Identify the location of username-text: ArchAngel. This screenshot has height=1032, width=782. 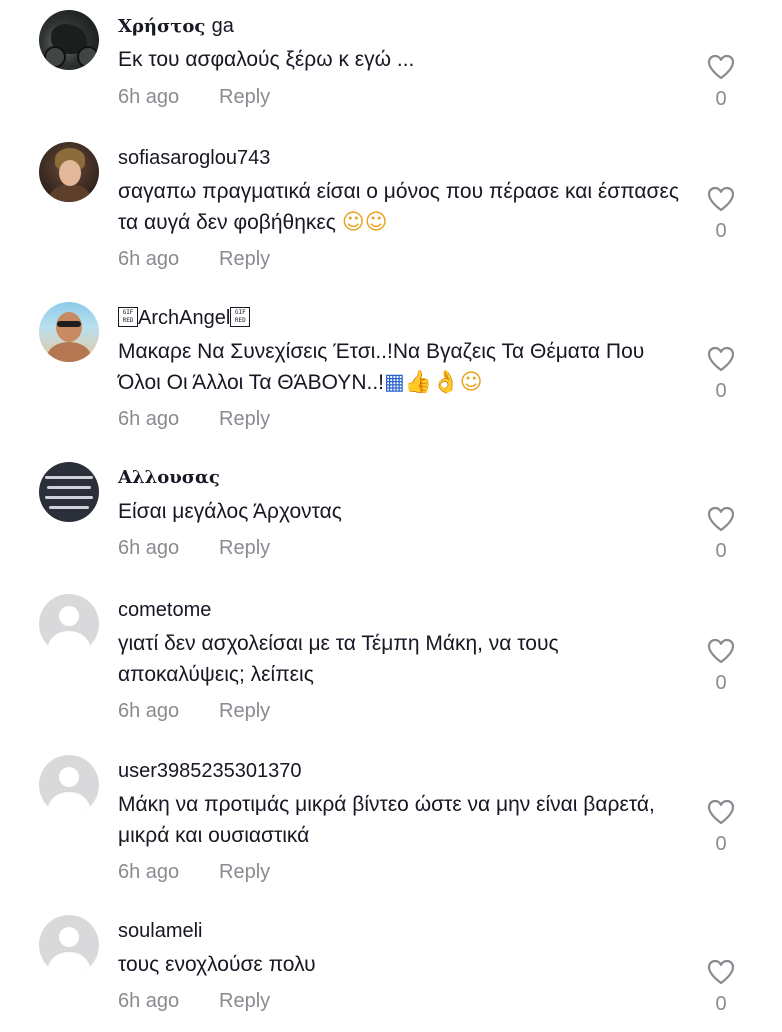
(184, 318).